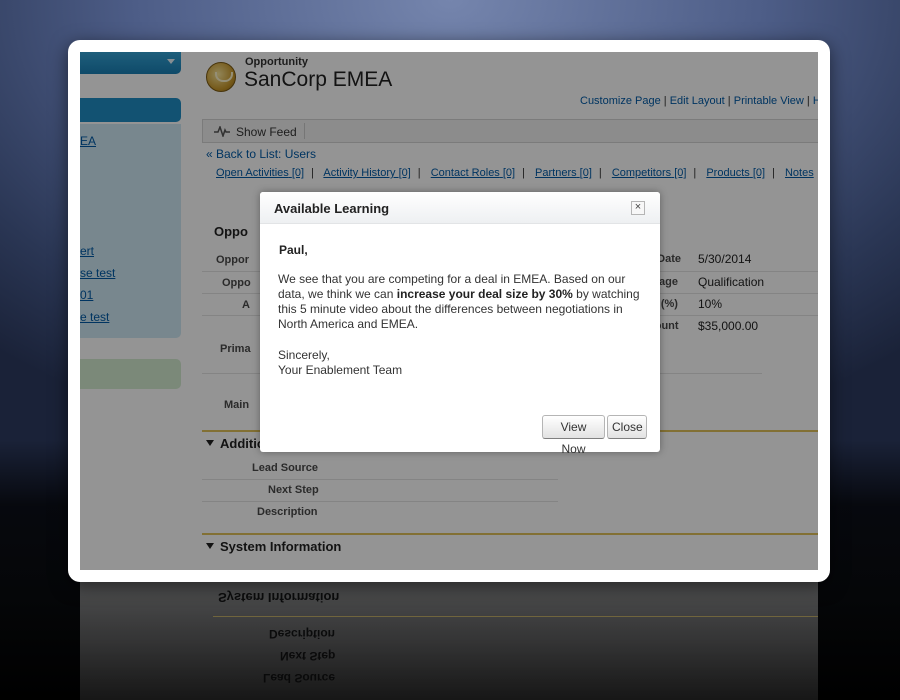 Image resolution: width=900 pixels, height=700 pixels. What do you see at coordinates (299, 678) in the screenshot?
I see `reflection-lead-source: Lead Source` at bounding box center [299, 678].